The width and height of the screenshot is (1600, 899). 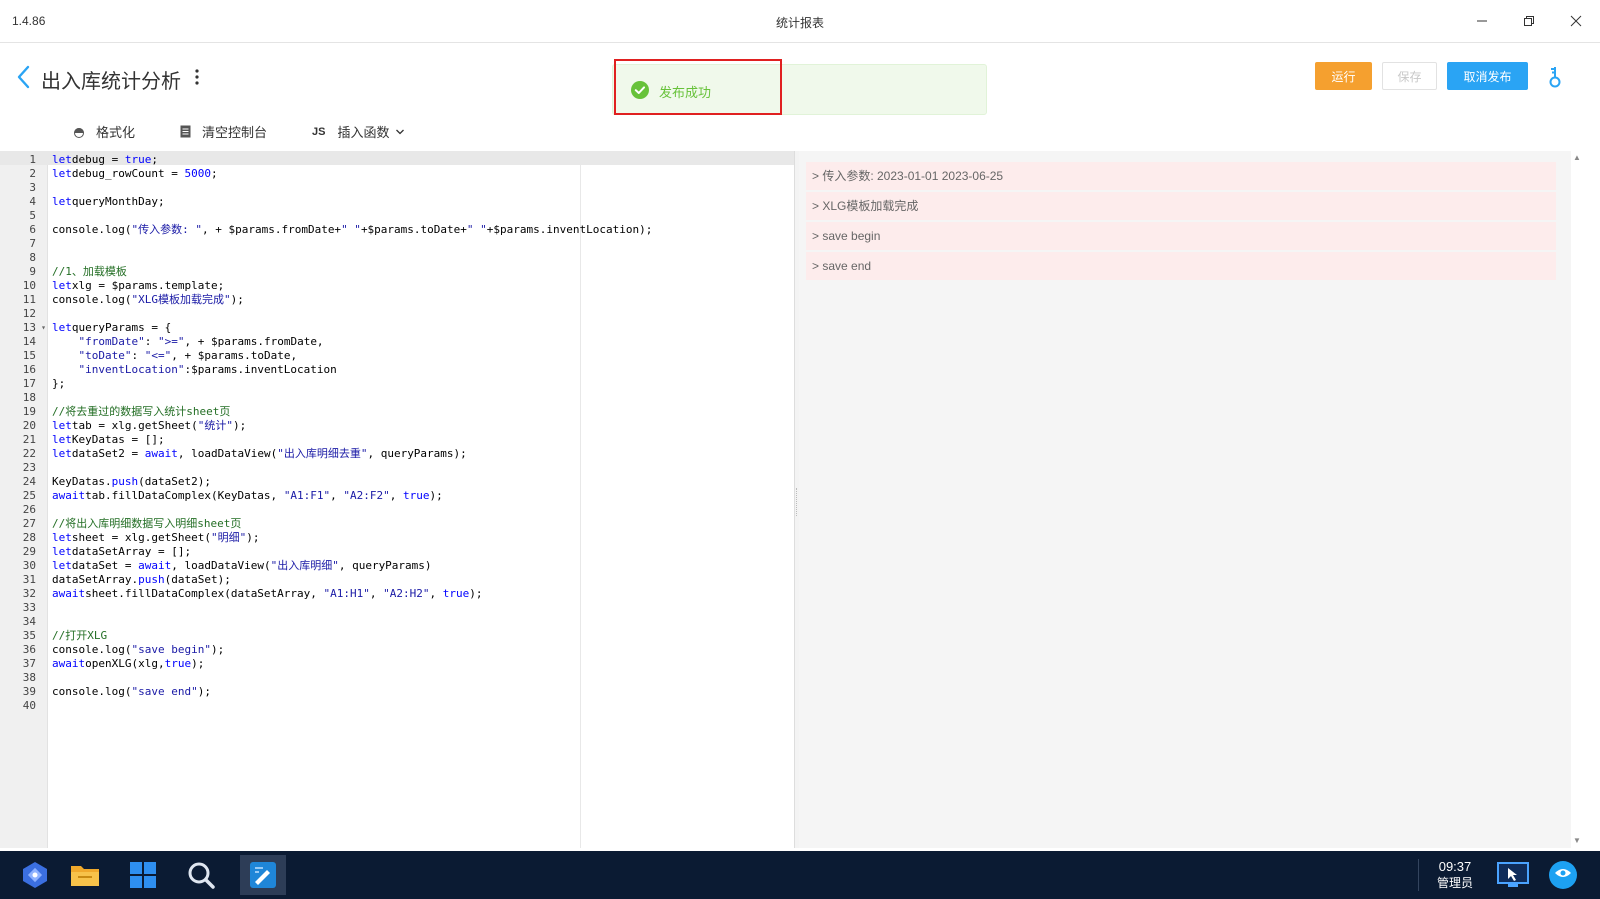 I want to click on minimize-button, so click(x=1482, y=21).